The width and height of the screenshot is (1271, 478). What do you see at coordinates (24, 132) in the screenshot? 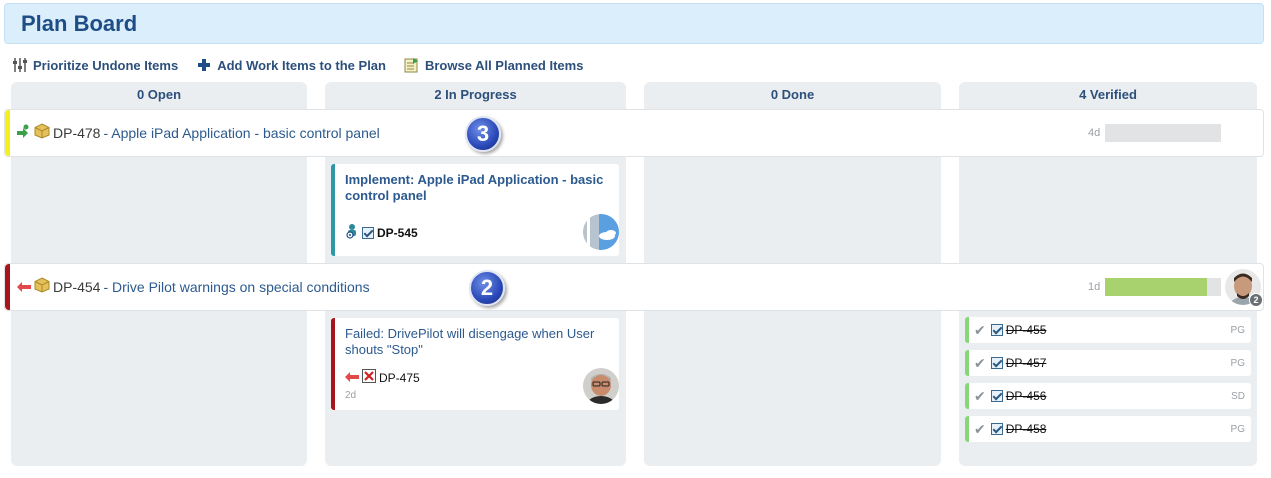
I see `forward-arrow-icon` at bounding box center [24, 132].